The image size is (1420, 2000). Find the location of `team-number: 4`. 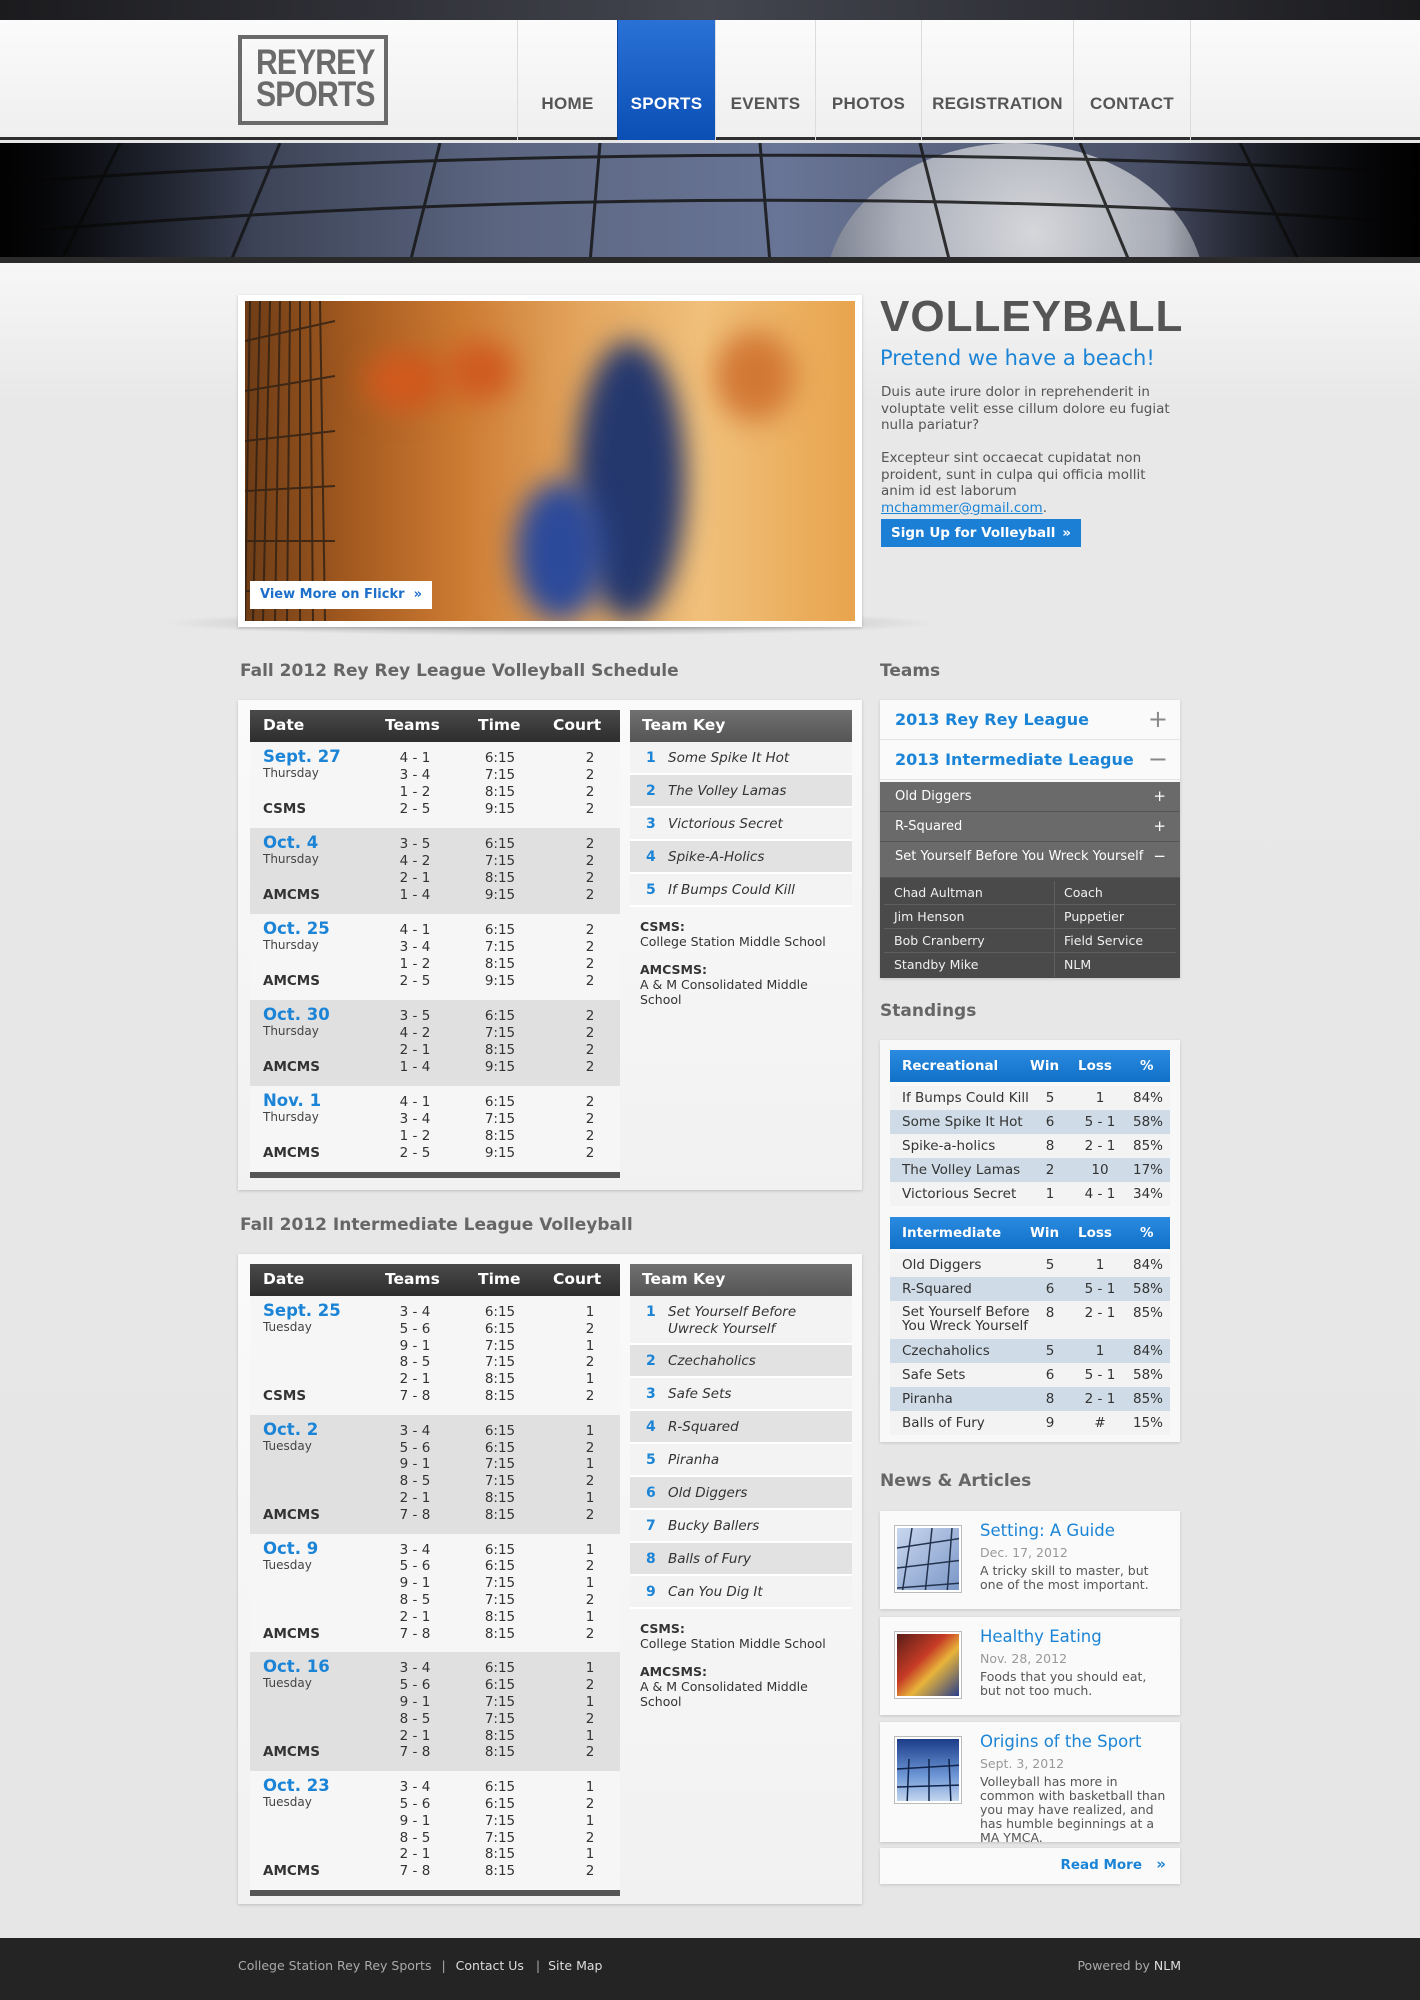

team-number: 4 is located at coordinates (651, 857).